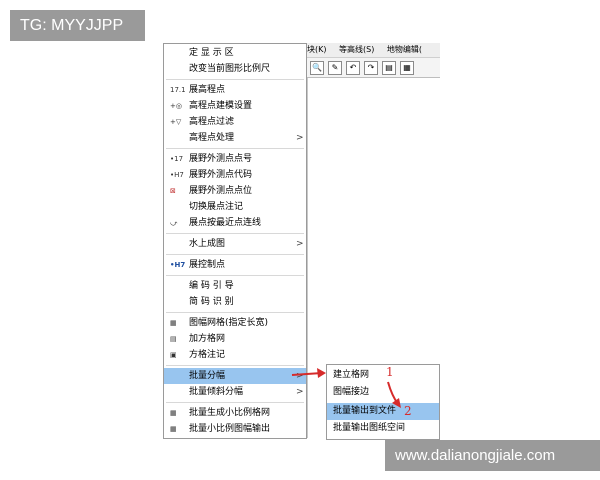 This screenshot has width=600, height=480. Describe the element at coordinates (492, 455) in the screenshot. I see `watermark-bottom: www.dalianongjiale.com` at that location.